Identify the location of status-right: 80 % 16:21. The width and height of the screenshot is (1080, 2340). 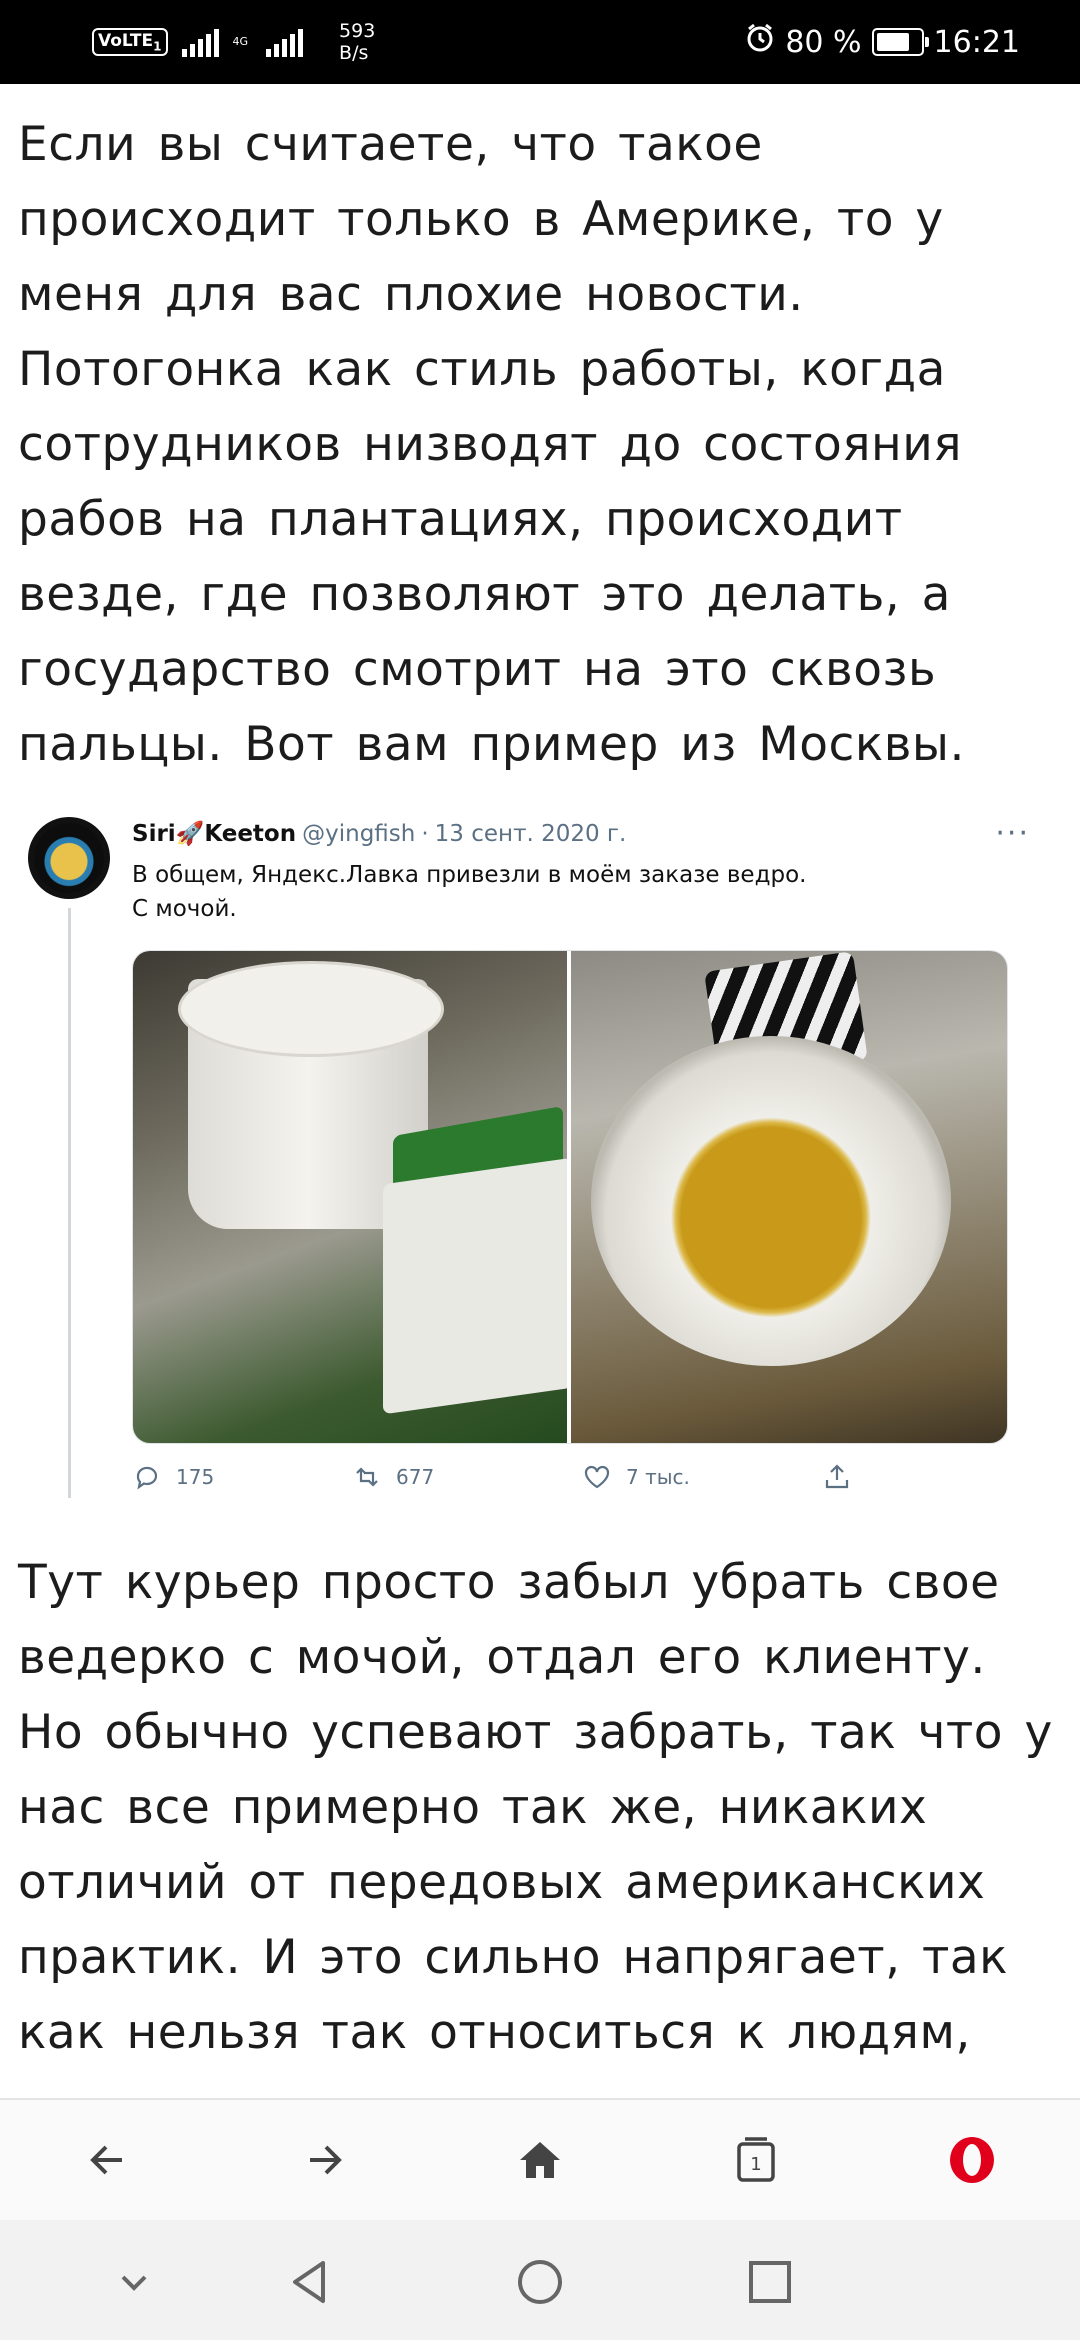
(882, 42).